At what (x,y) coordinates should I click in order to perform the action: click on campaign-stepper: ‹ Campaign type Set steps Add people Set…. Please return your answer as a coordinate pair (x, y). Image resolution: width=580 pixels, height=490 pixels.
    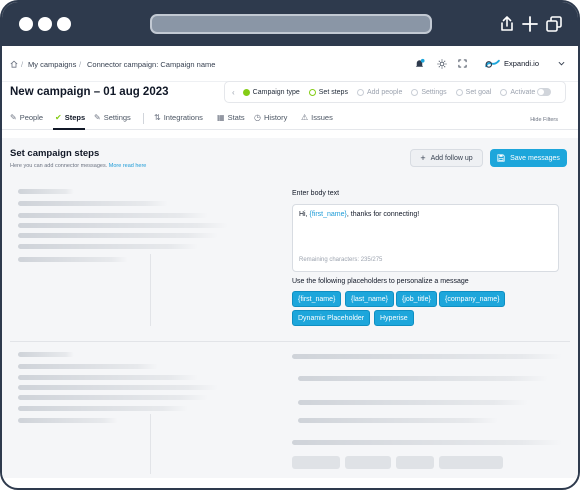
    Looking at the image, I should click on (395, 92).